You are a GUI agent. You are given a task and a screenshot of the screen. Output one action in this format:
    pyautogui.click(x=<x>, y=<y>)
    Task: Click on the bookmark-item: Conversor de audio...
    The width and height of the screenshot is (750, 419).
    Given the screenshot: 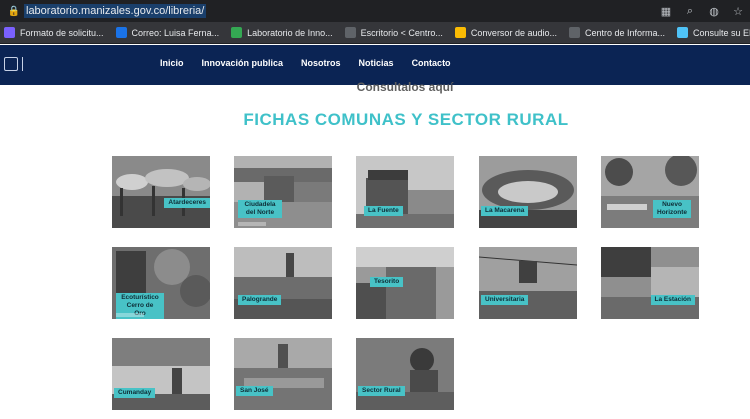 What is the action you would take?
    pyautogui.click(x=505, y=32)
    